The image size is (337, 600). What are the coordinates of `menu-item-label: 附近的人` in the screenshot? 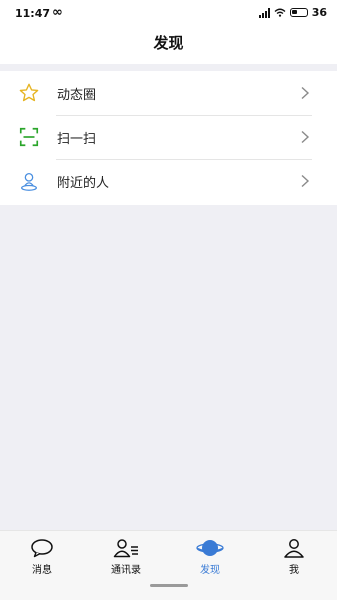 It's located at (83, 183).